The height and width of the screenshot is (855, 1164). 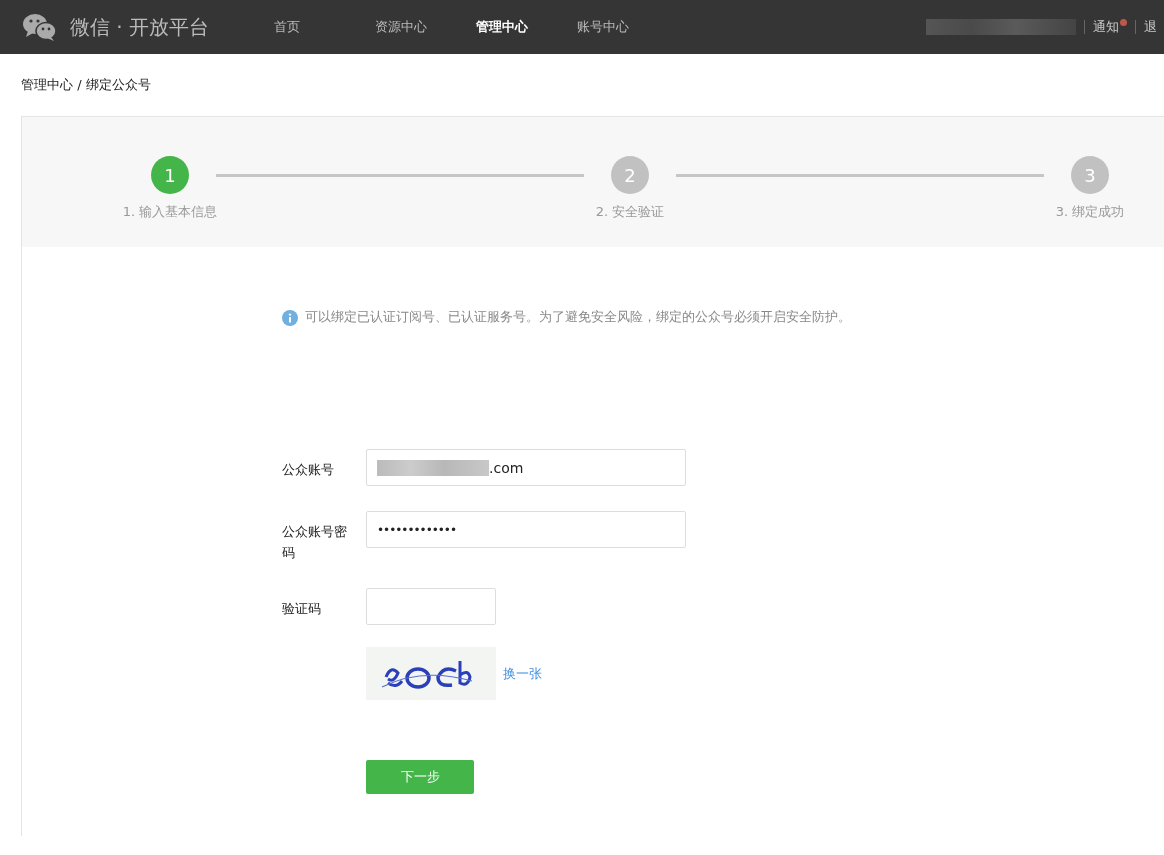 I want to click on brand-title: 微信 · 开放平台, so click(x=140, y=27).